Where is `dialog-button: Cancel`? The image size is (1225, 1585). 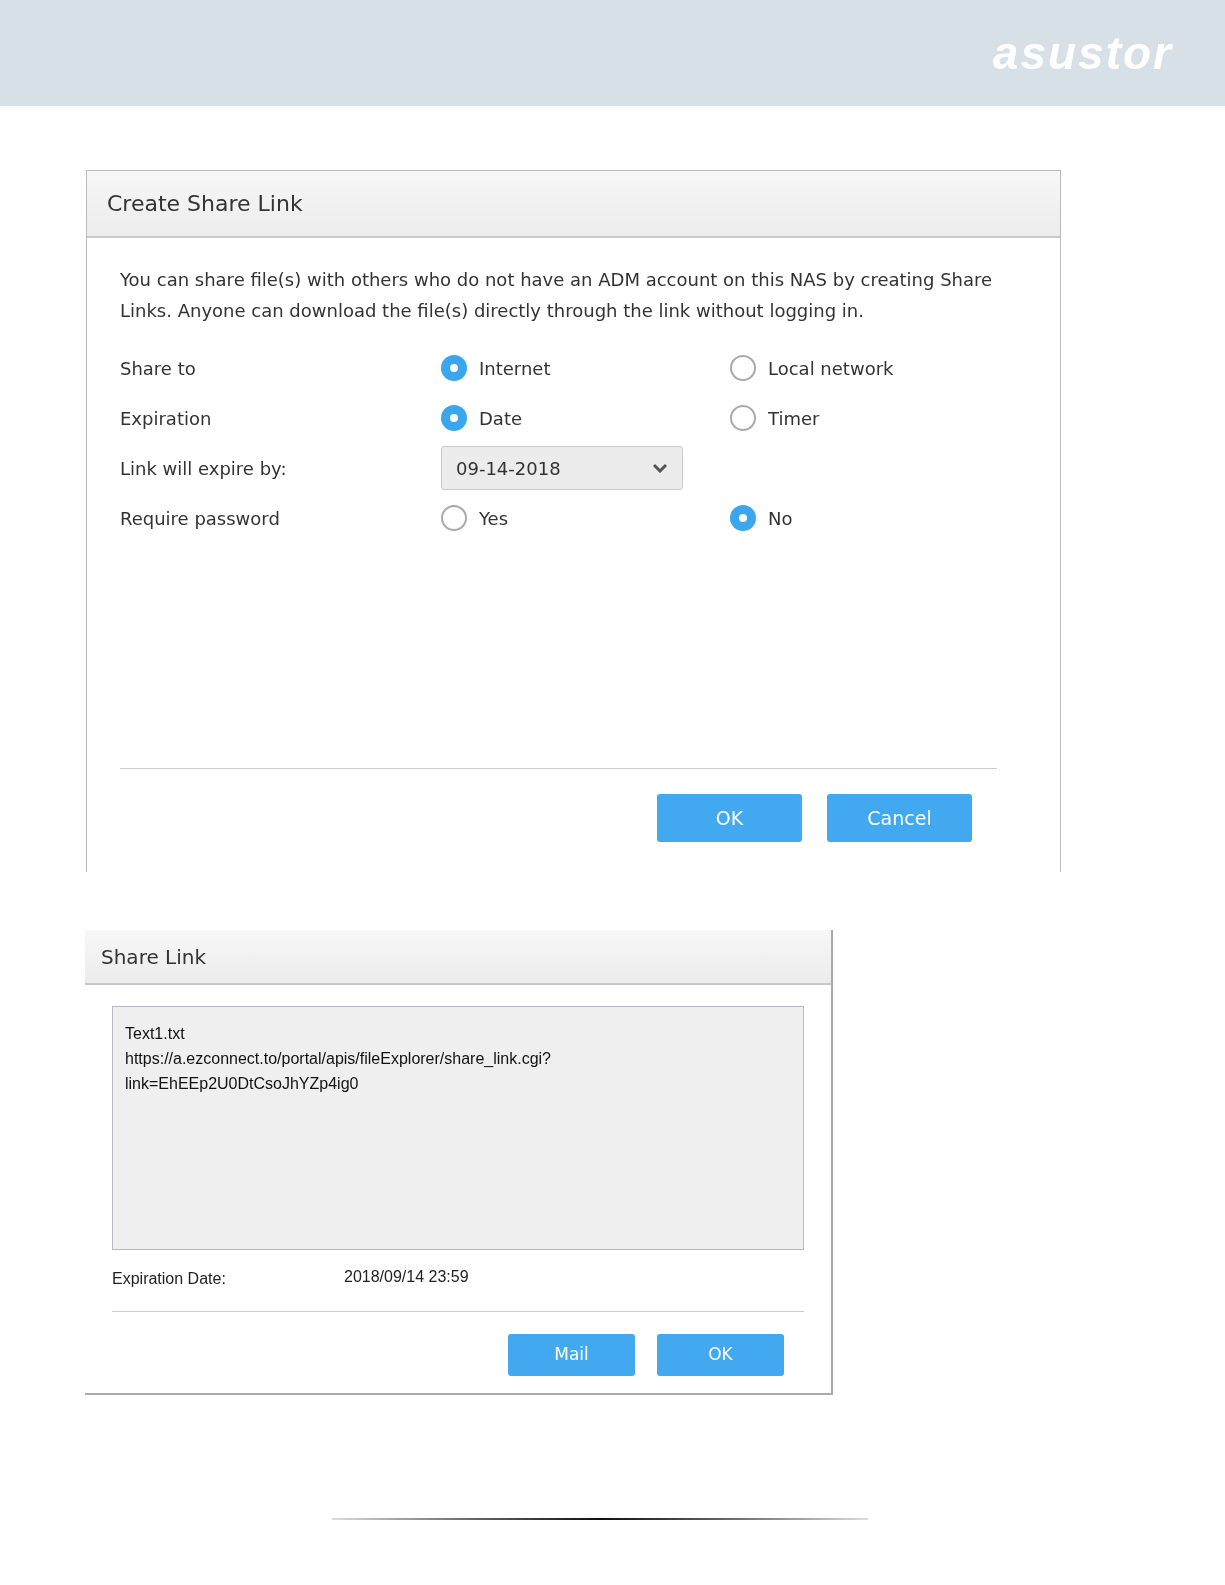 dialog-button: Cancel is located at coordinates (899, 818).